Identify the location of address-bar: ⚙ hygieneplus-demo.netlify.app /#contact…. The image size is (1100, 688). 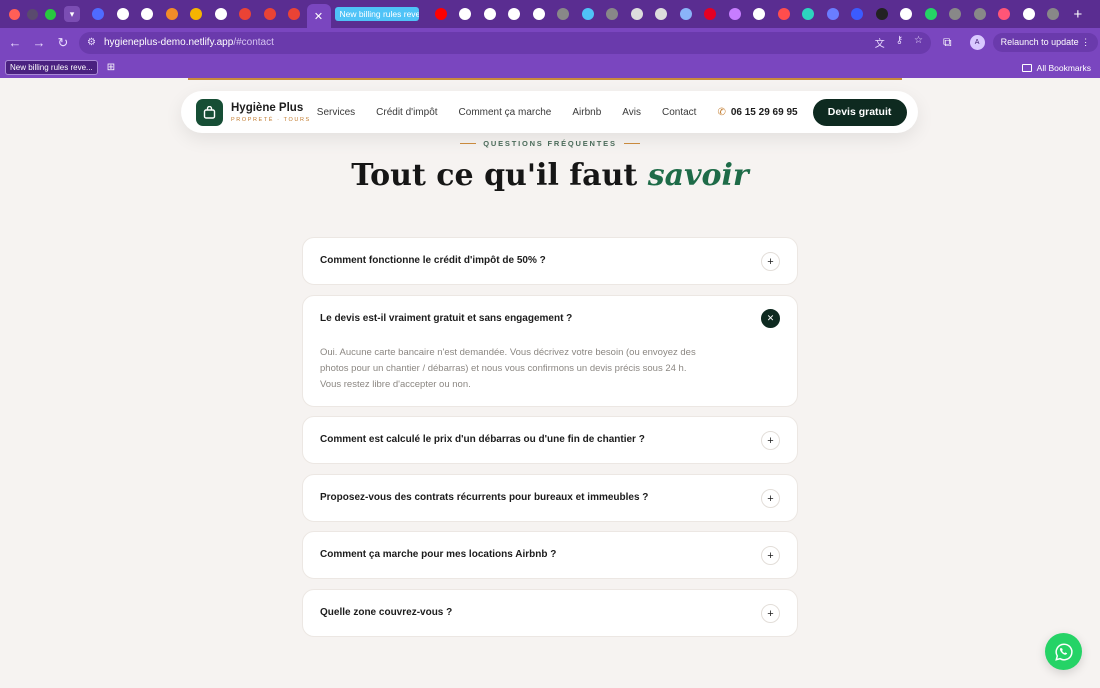
(505, 42).